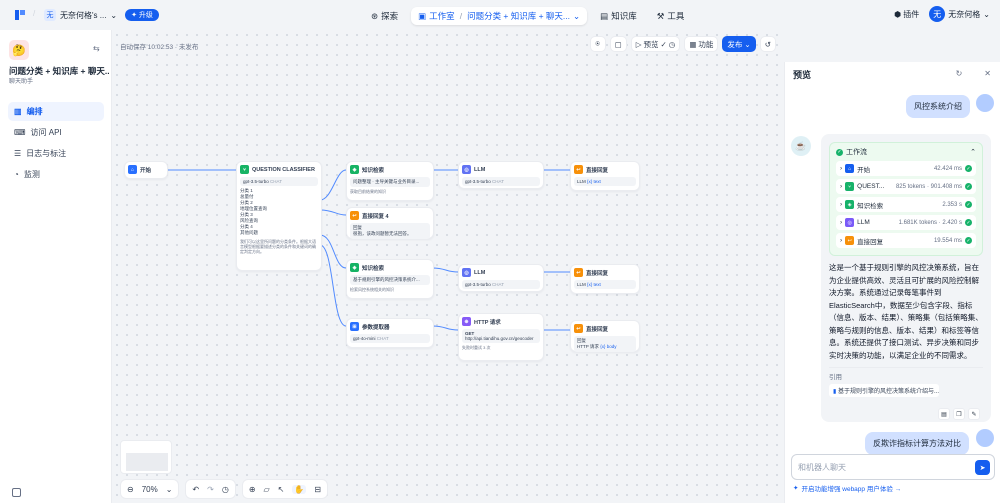 Image resolution: width=1000 pixels, height=503 pixels. What do you see at coordinates (281, 489) in the screenshot?
I see `pointer-icon: ↖` at bounding box center [281, 489].